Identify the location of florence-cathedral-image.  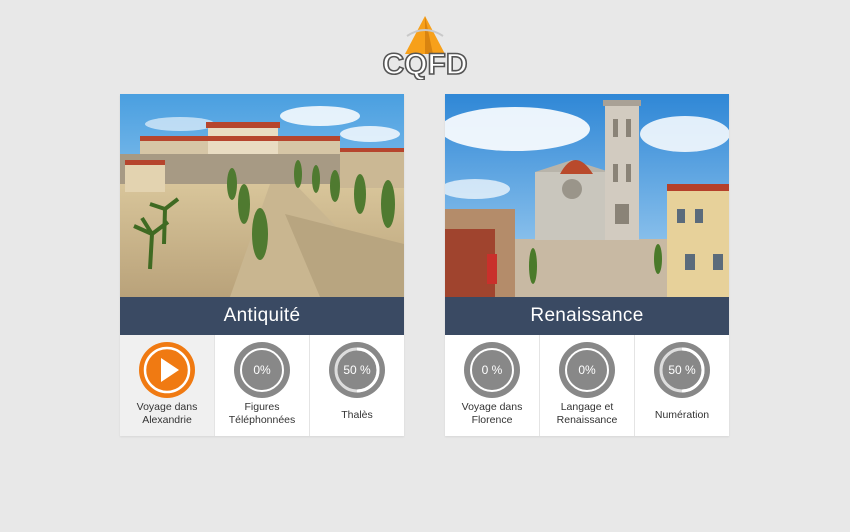
(587, 195).